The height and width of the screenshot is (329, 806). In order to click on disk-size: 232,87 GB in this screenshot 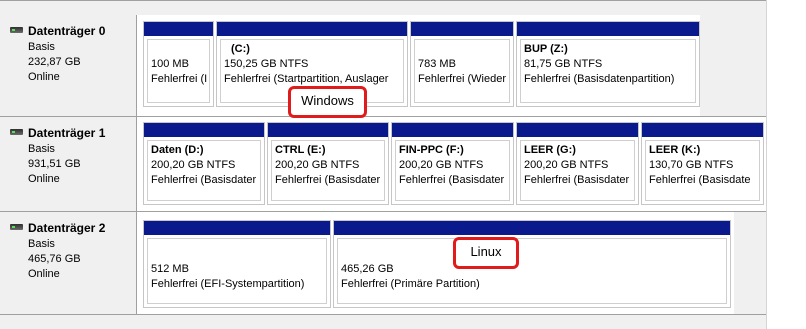, I will do `click(54, 62)`.